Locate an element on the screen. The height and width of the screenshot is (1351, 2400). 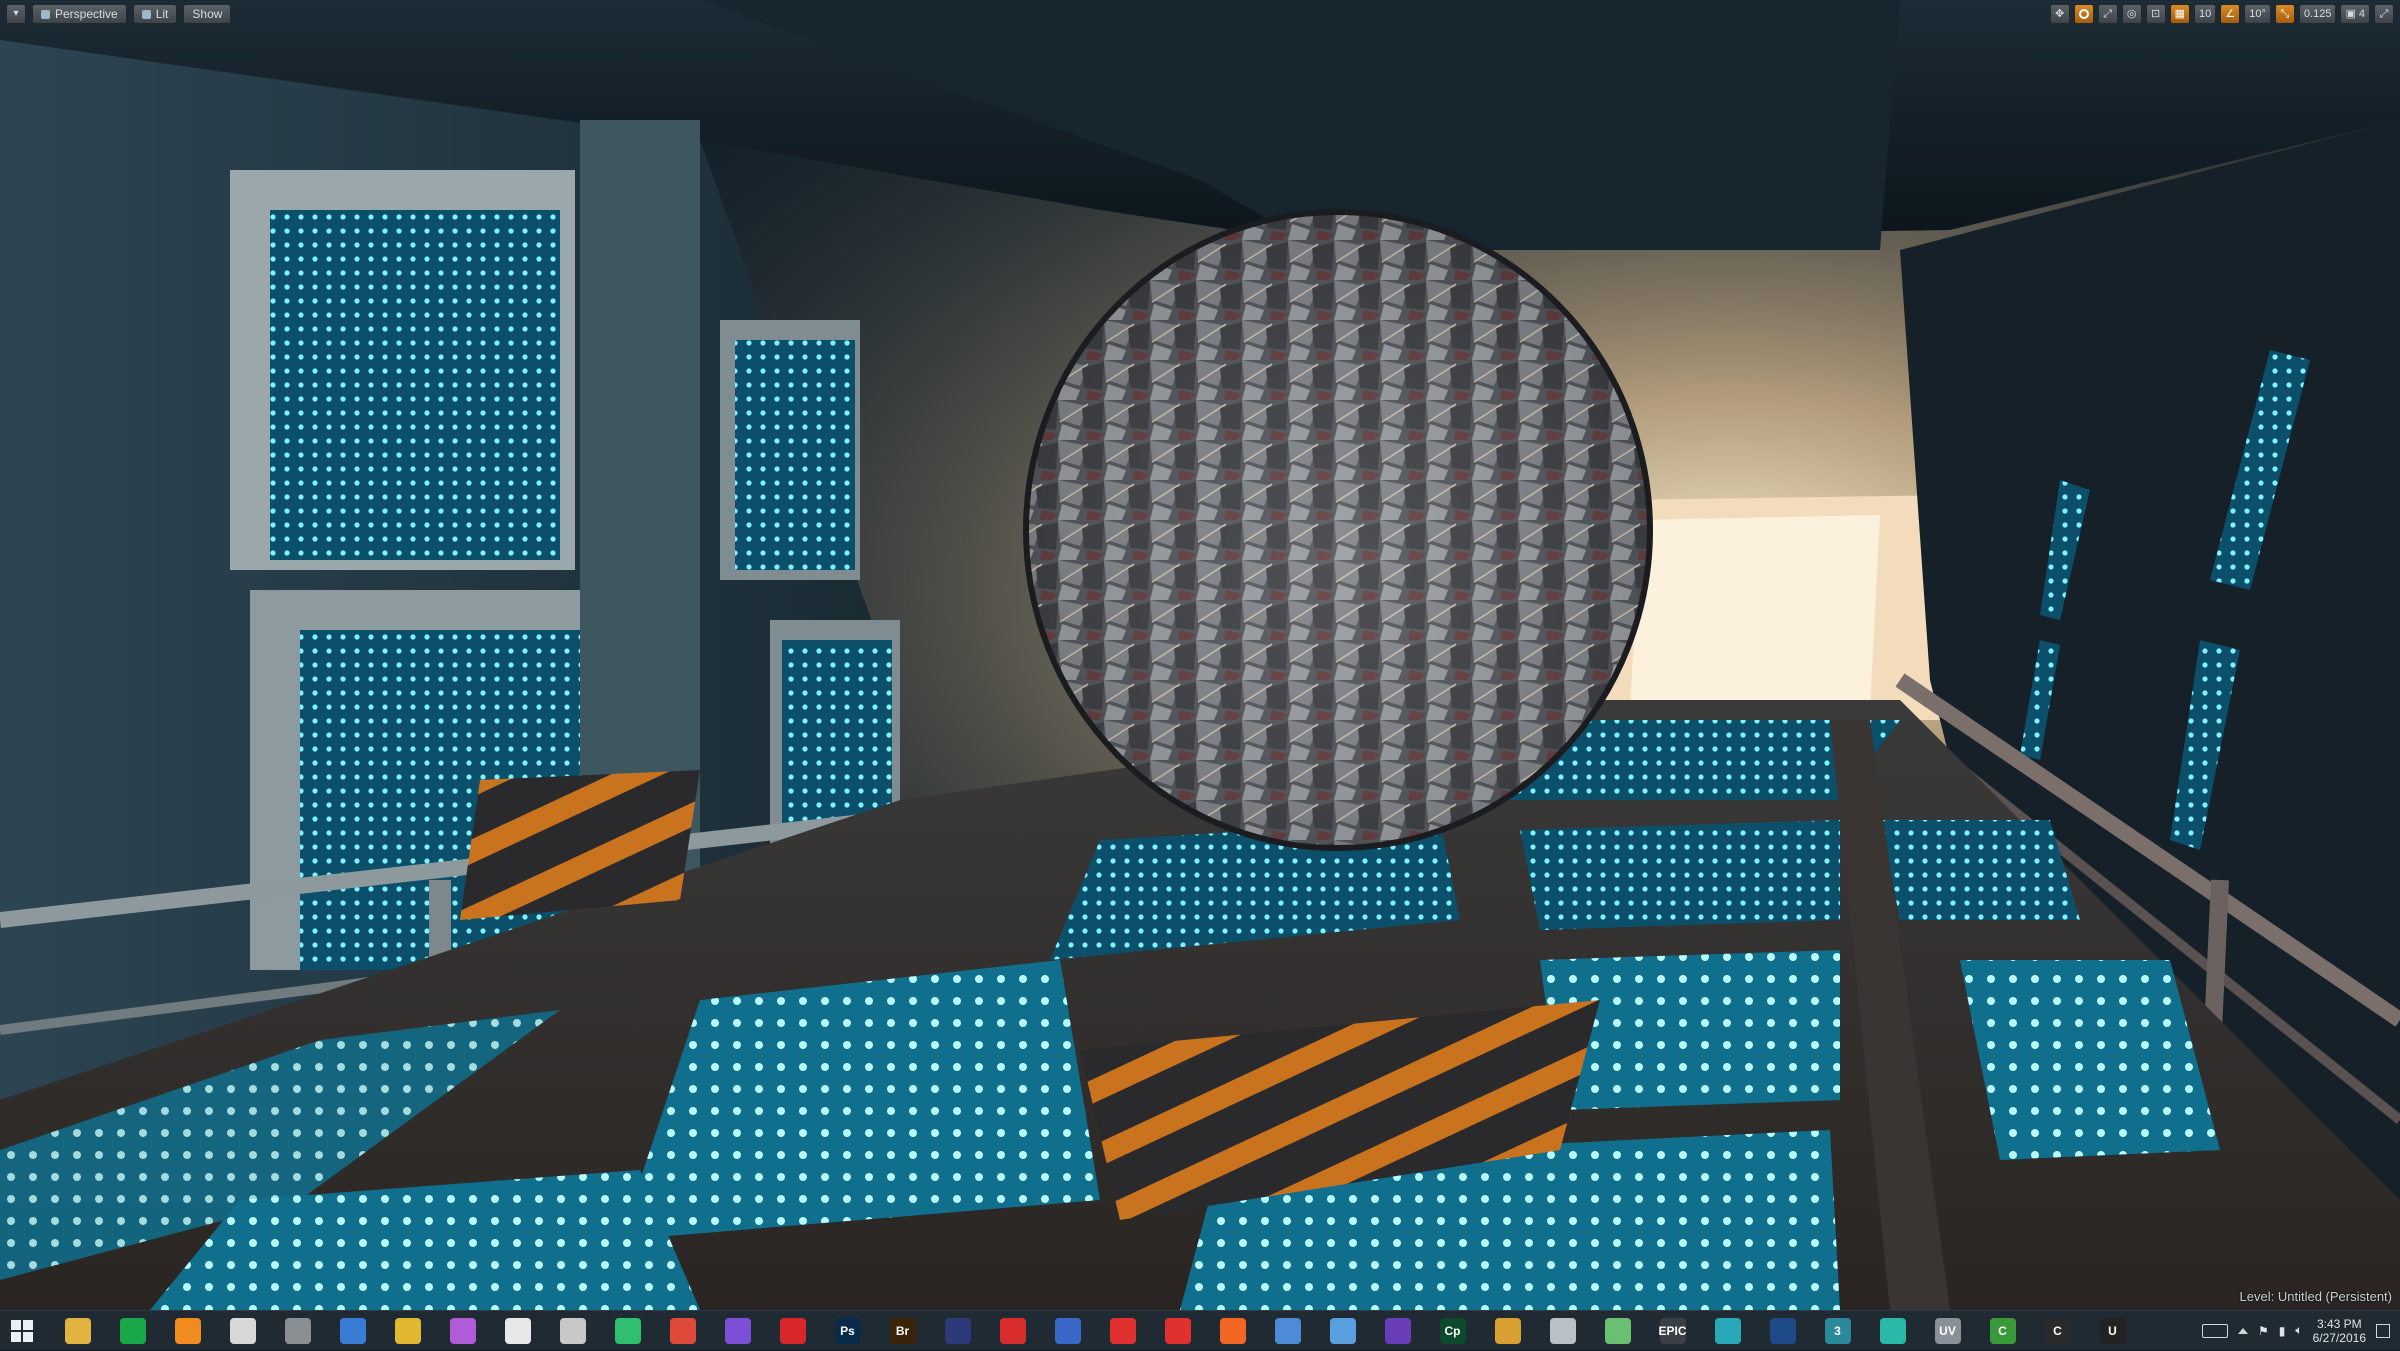
viewport-toolbar-left: ▾ Perspective Lit Show is located at coordinates (119, 14).